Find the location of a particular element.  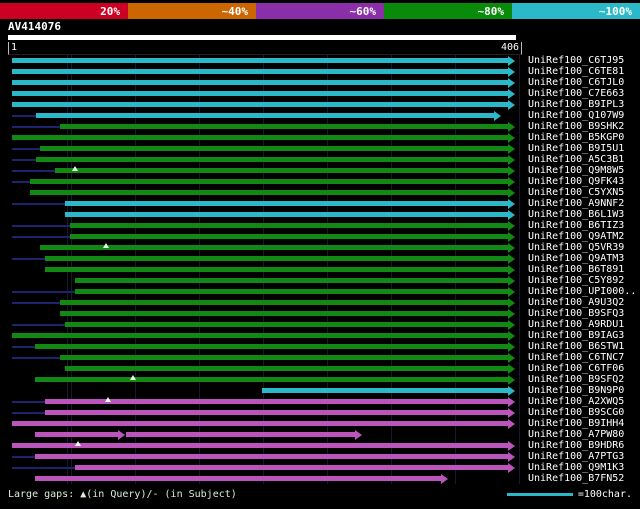

hit-label: UniRef100_Q5VR39 is located at coordinates (576, 247).